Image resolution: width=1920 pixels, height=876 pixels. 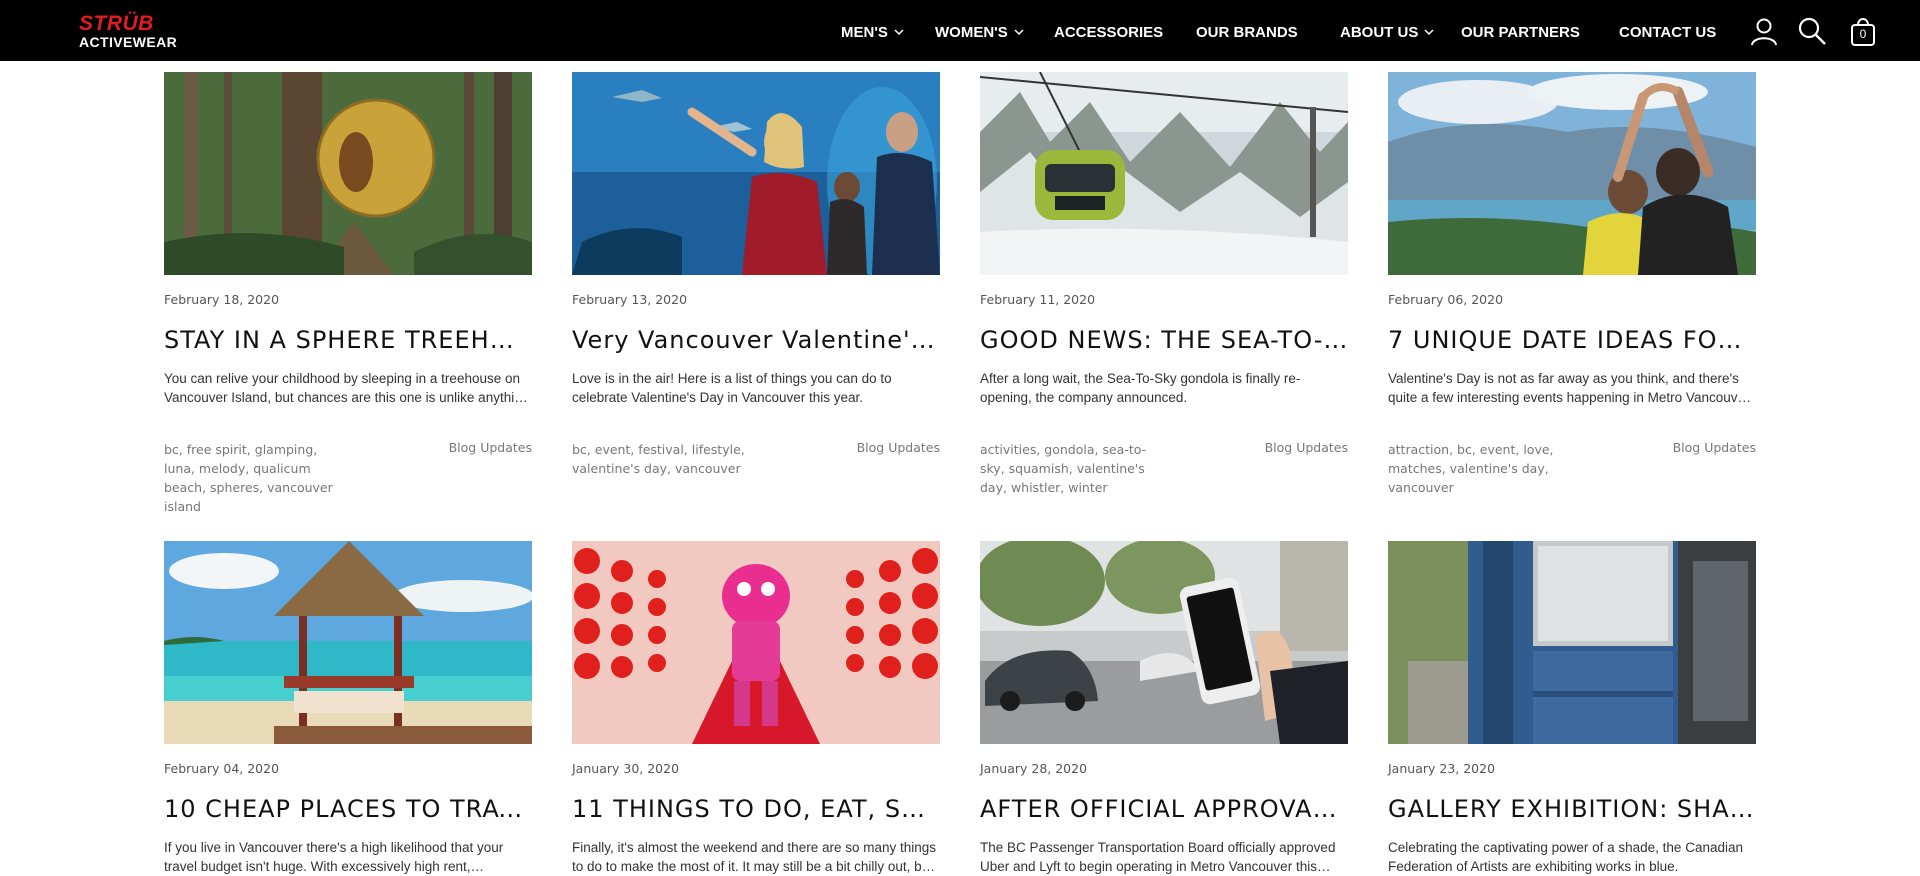 What do you see at coordinates (116, 23) in the screenshot?
I see `logo-wordmark: STRÜB` at bounding box center [116, 23].